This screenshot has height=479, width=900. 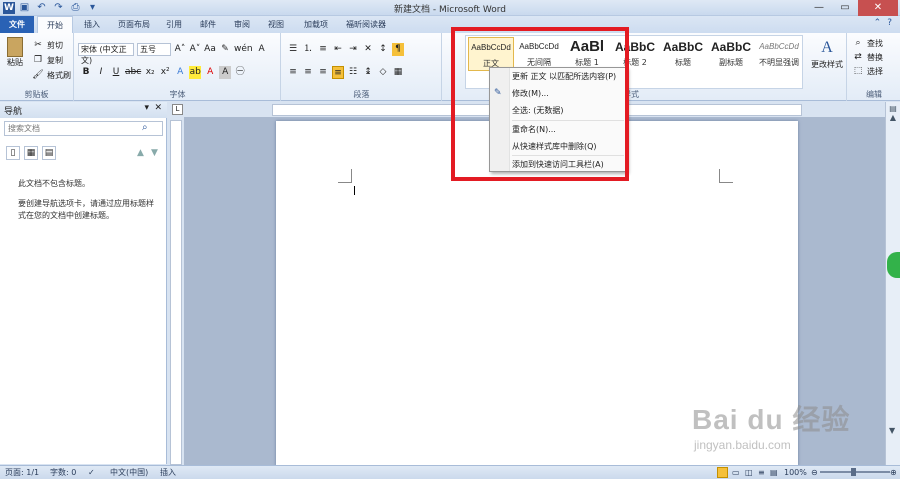 I want to click on status-page: 页面: 1/1, so click(x=22, y=472).